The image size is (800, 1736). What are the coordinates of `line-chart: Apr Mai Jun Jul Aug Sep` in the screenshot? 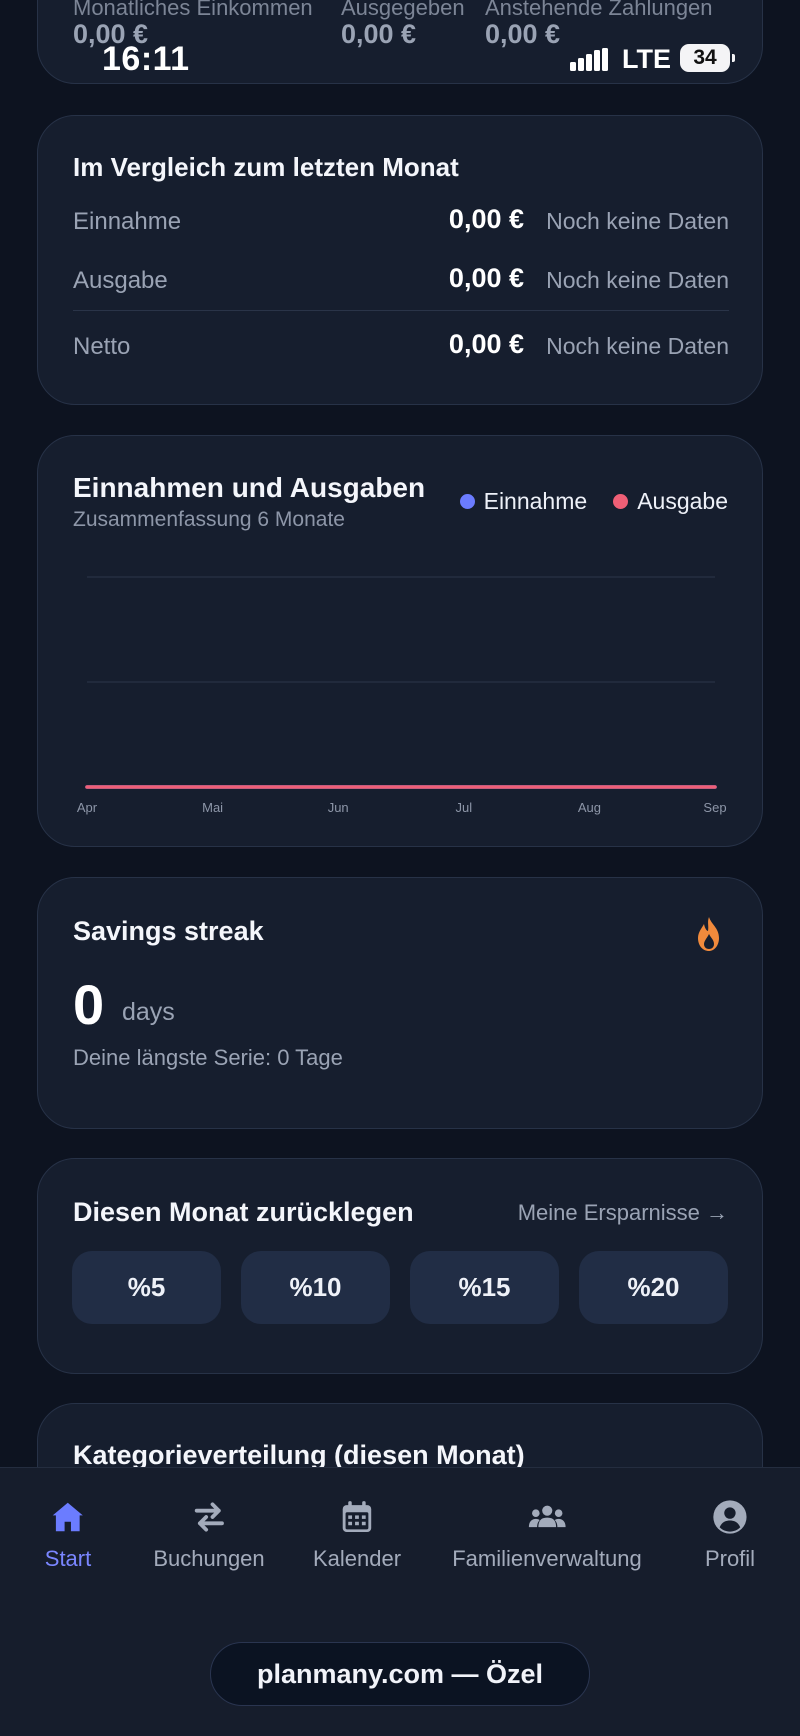 It's located at (402, 695).